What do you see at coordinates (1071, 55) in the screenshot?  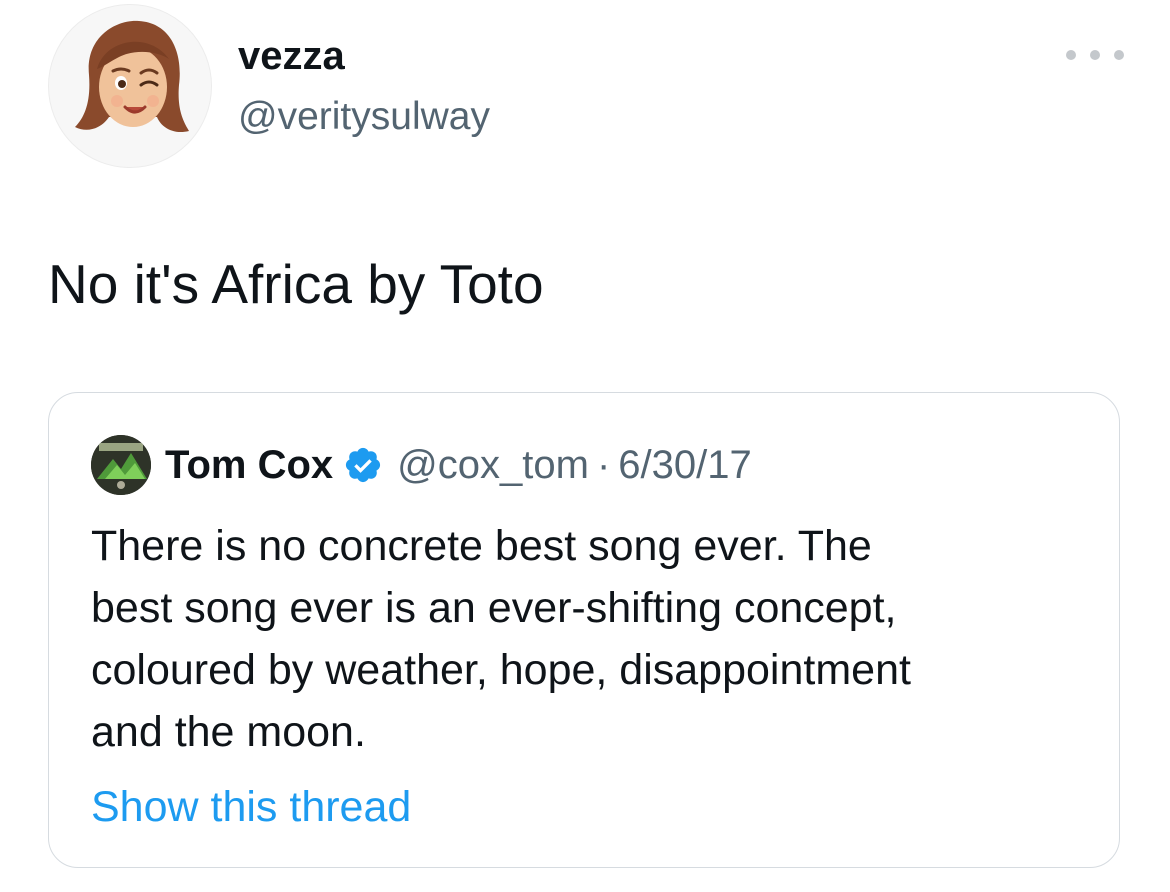 I see `more-horizontal-icon` at bounding box center [1071, 55].